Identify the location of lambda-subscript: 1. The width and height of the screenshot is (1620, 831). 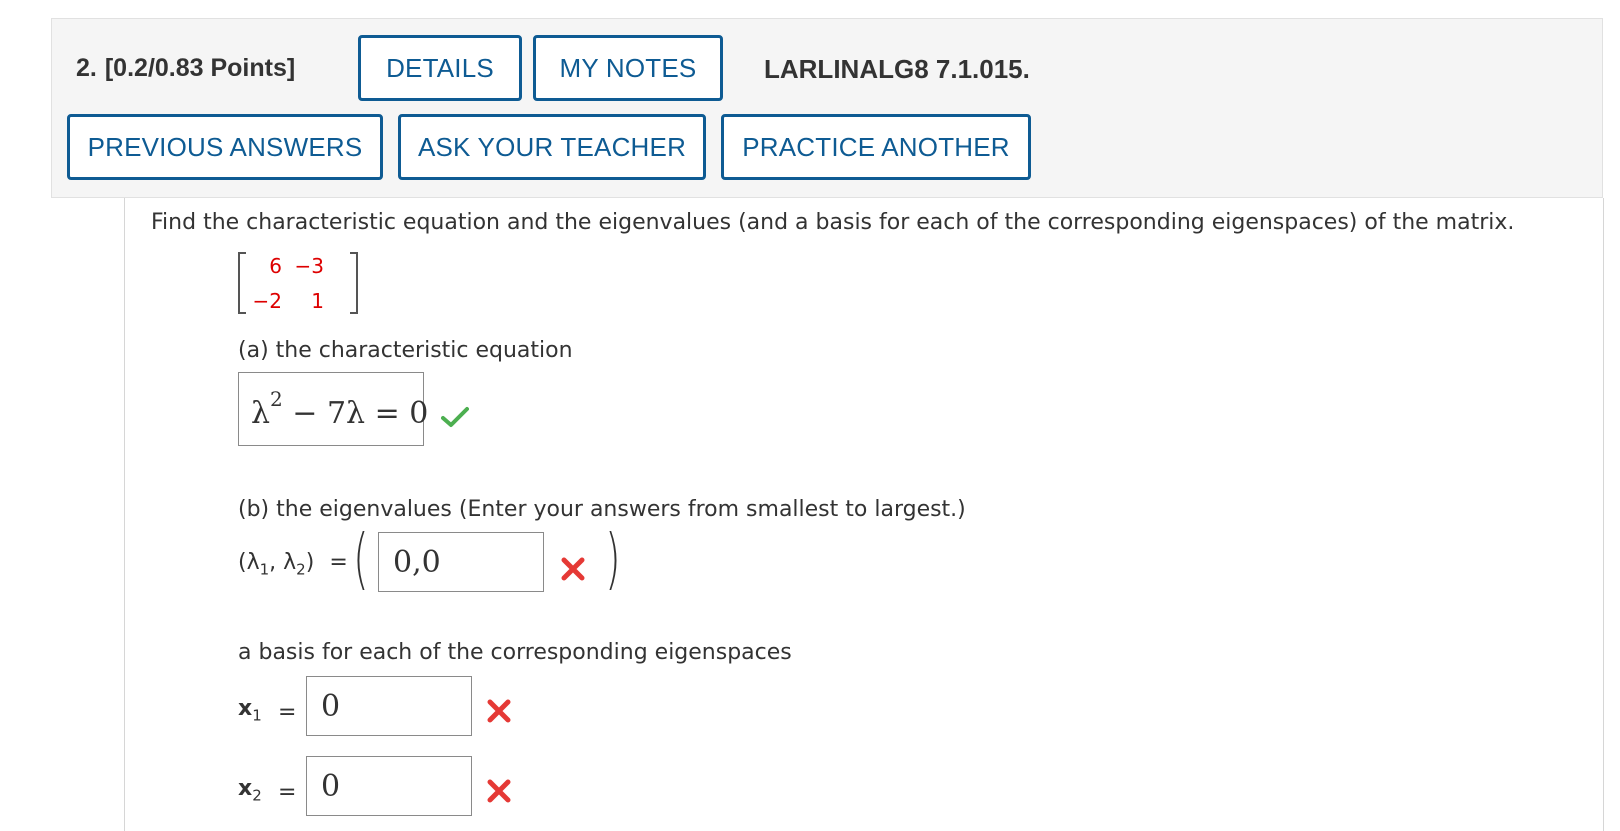
(264, 569).